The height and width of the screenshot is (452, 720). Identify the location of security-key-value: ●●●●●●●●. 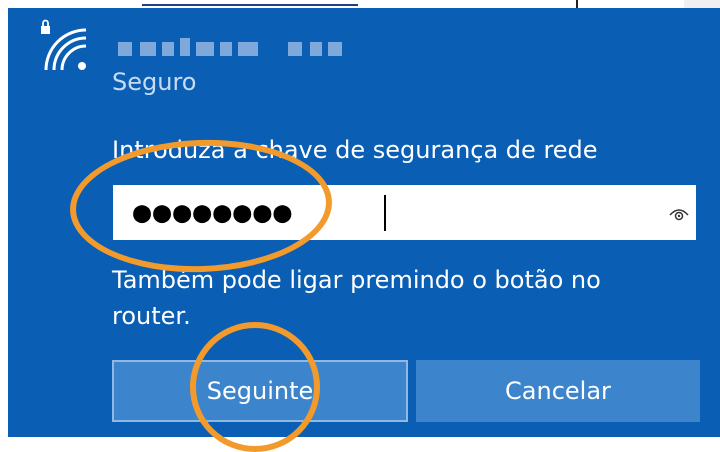
(213, 212).